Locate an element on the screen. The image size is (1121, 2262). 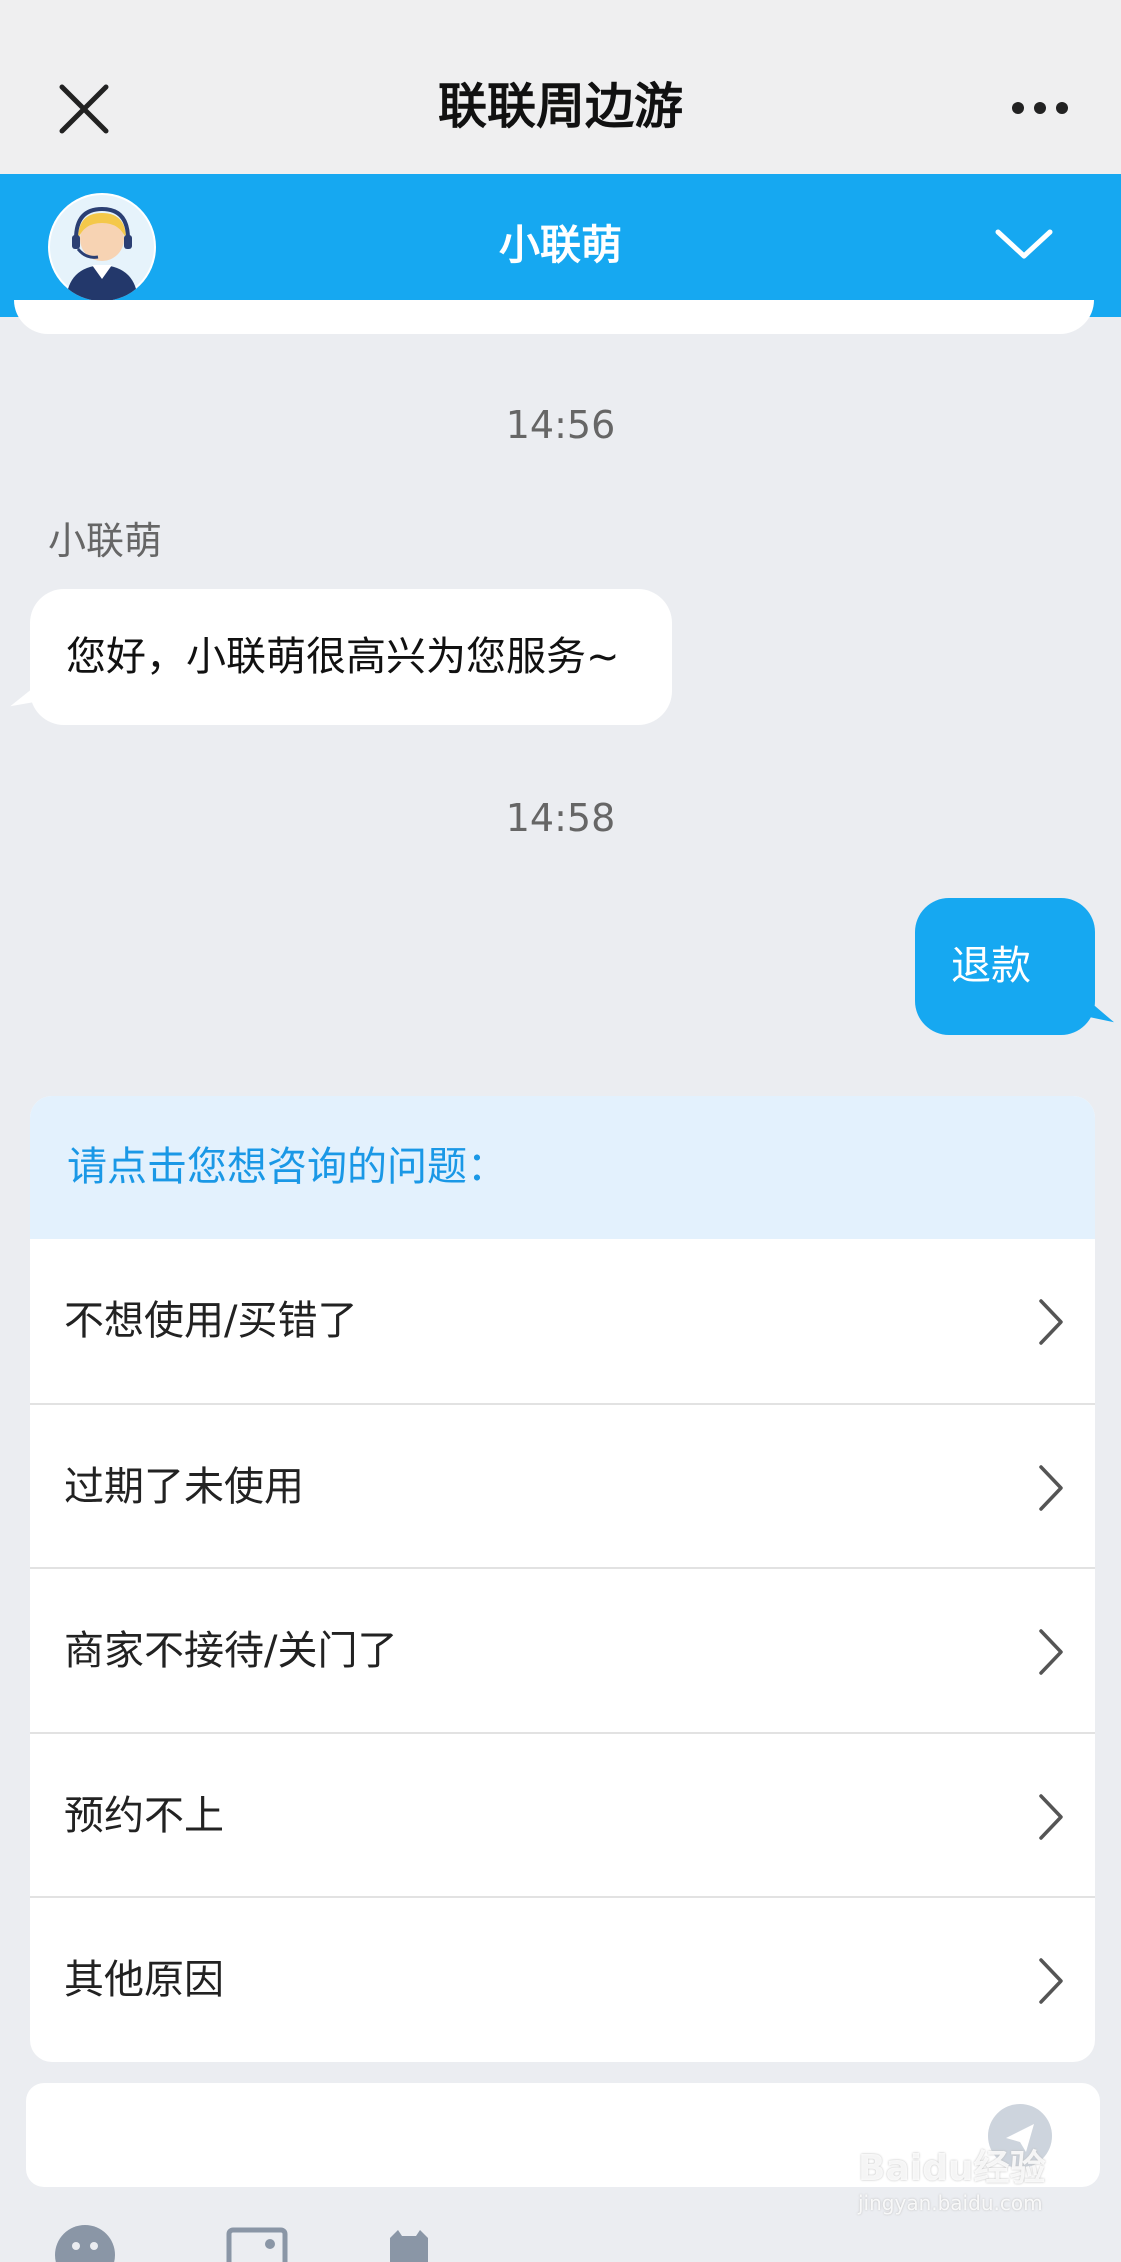
agent-message-text: 您好，小联萌很高兴为您服务~ is located at coordinates (343, 657).